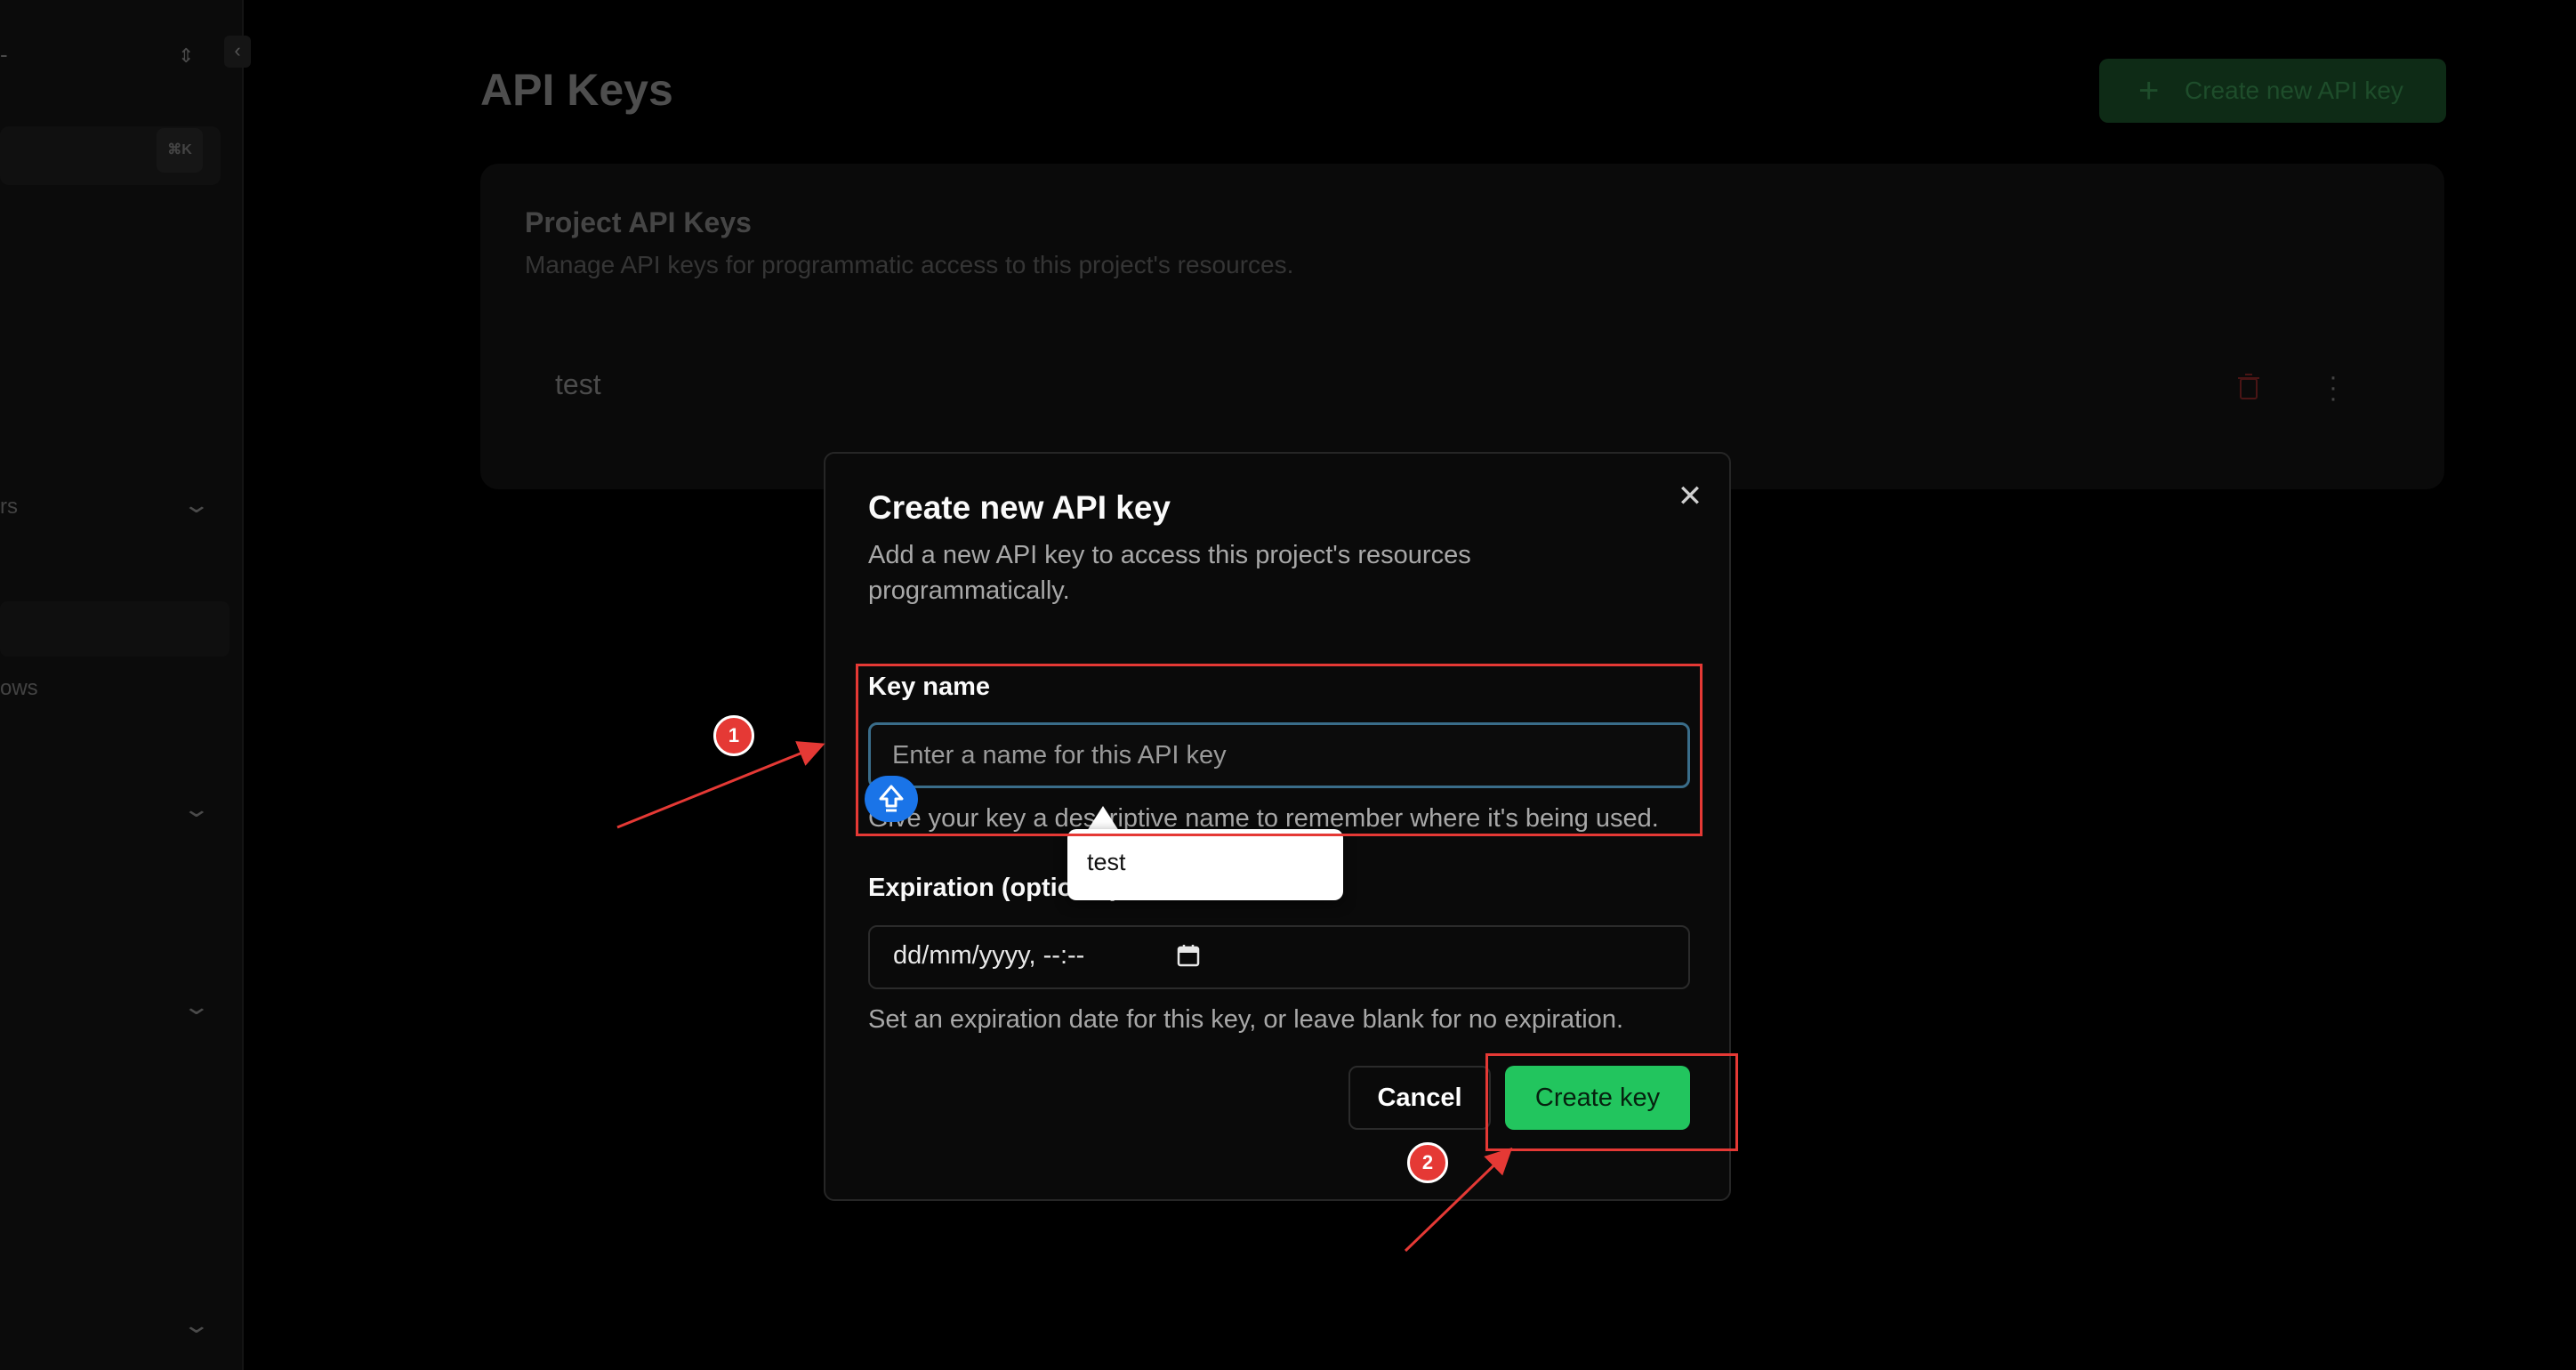 The height and width of the screenshot is (1370, 2576). I want to click on sidebar-item-label: rs, so click(9, 507).